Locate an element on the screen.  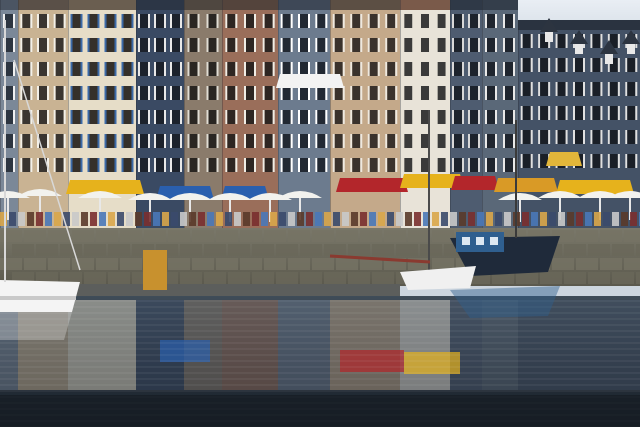
ripple is located at coordinates (320, 337).